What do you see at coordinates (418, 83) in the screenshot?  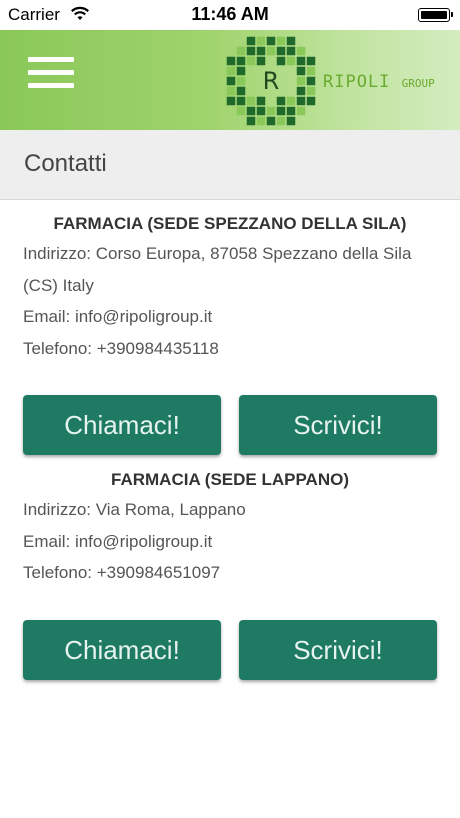 I see `logo-subtext: GROUP` at bounding box center [418, 83].